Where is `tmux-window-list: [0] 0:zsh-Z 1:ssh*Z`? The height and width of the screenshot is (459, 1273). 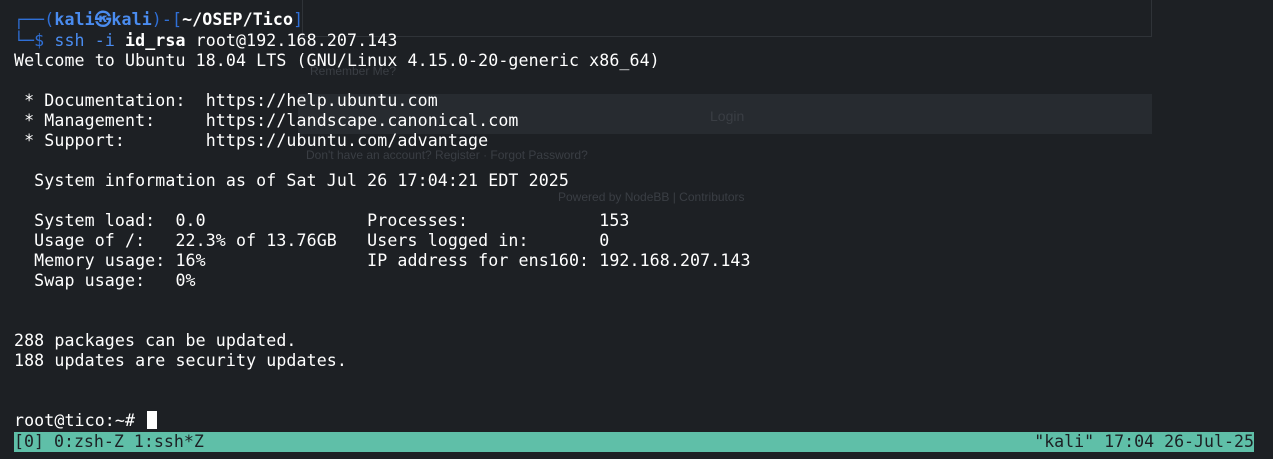
tmux-window-list: [0] 0:zsh-Z 1:ssh*Z is located at coordinates (109, 442).